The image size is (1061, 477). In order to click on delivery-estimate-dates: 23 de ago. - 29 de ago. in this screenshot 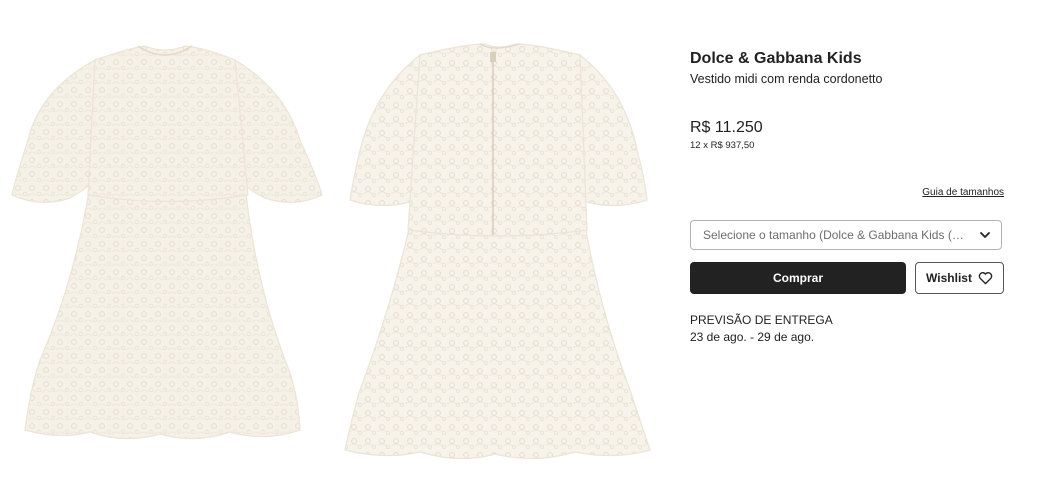, I will do `click(752, 337)`.